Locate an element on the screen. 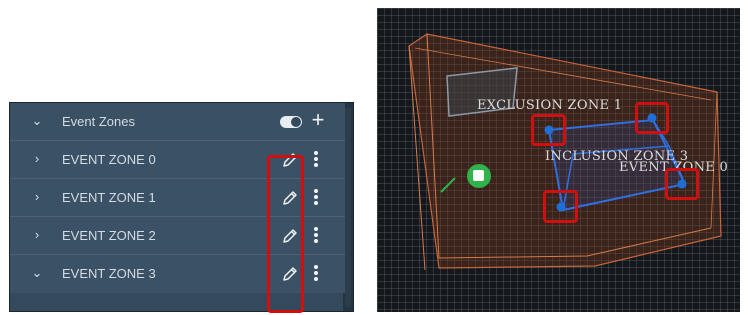  plus-icon: + is located at coordinates (318, 120).